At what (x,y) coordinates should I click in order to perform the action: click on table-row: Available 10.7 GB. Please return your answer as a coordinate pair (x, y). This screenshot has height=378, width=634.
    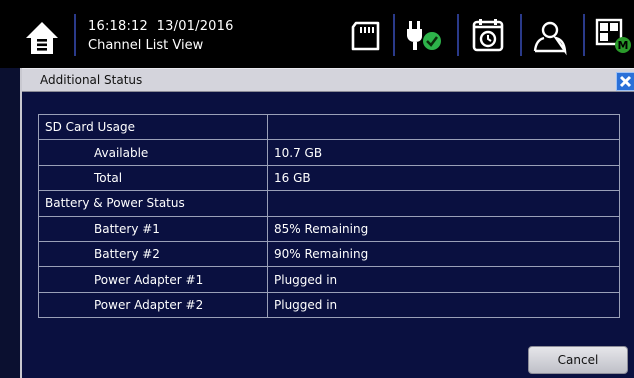
    Looking at the image, I should click on (329, 152).